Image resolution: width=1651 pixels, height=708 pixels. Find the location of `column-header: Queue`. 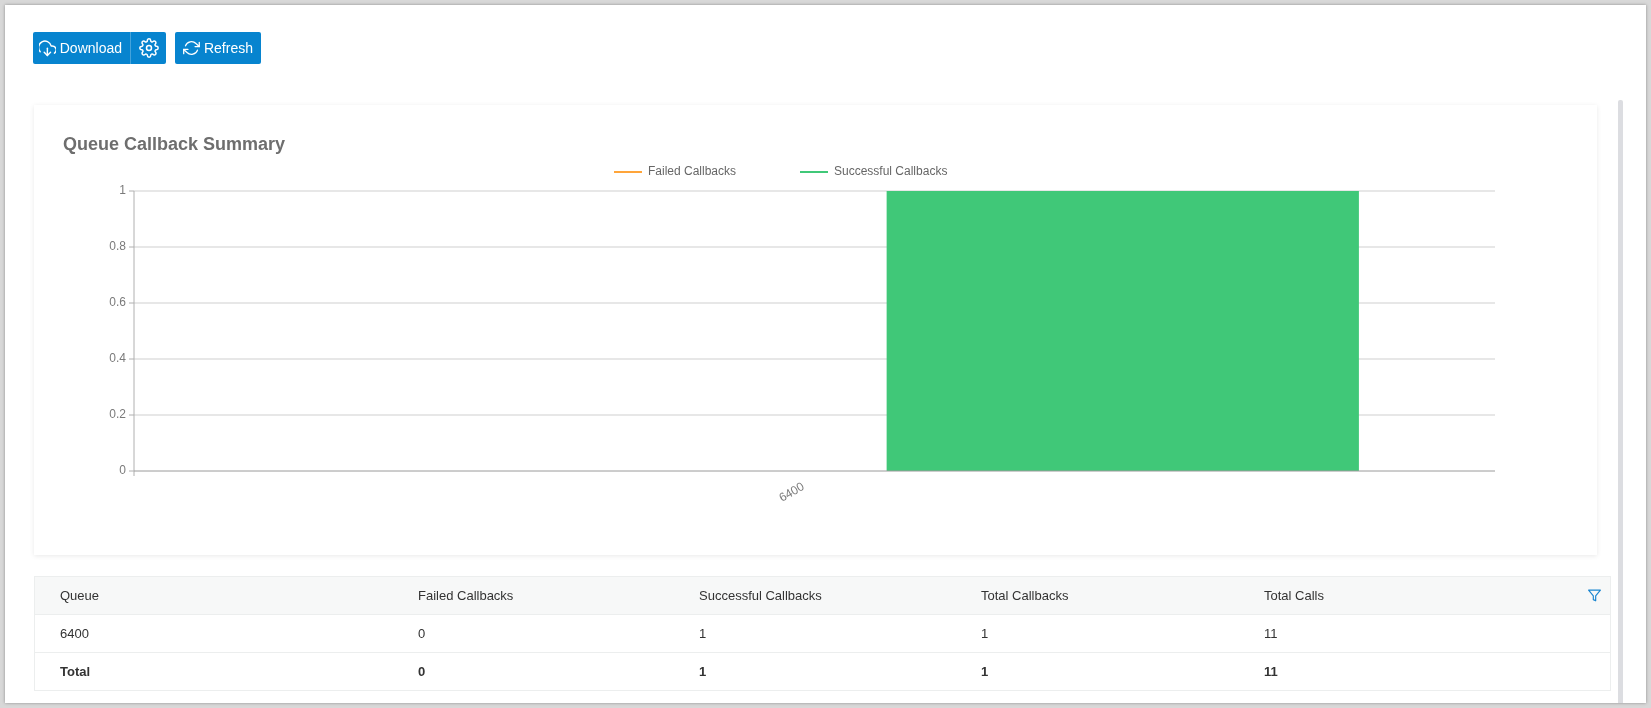

column-header: Queue is located at coordinates (80, 595).